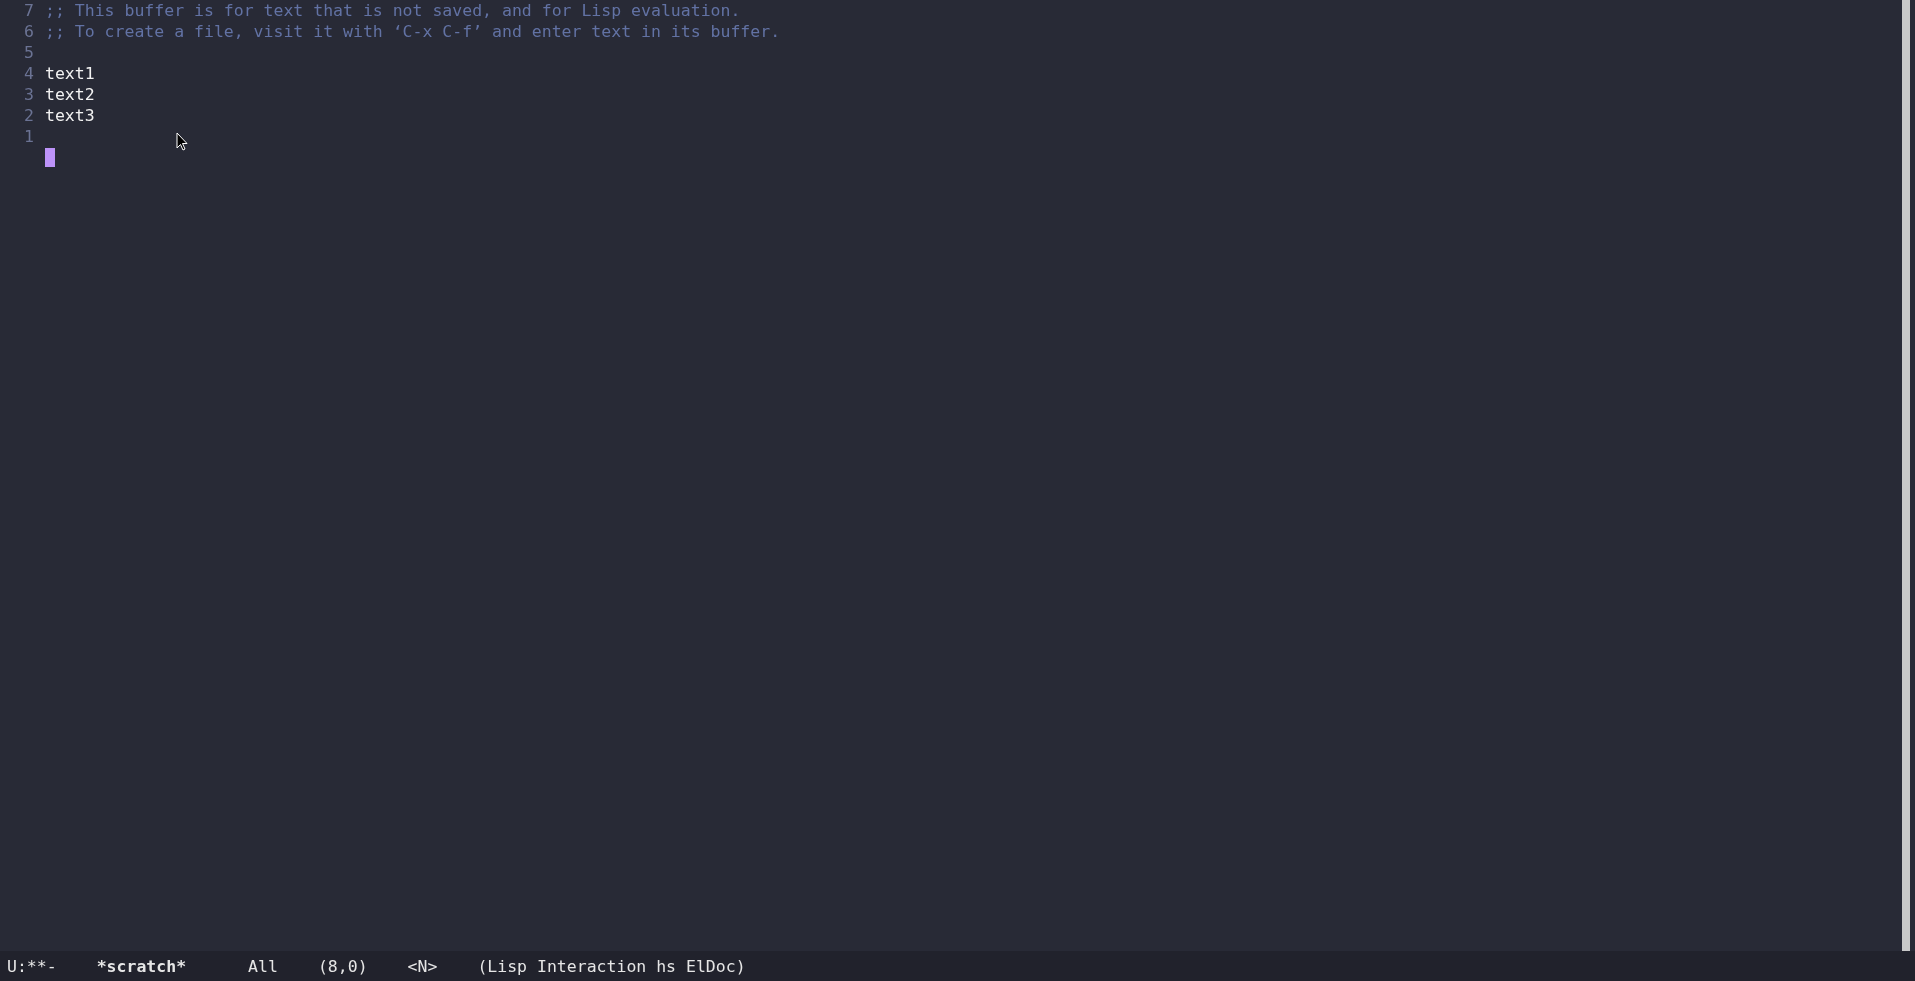 The height and width of the screenshot is (981, 1915). What do you see at coordinates (413, 31) in the screenshot?
I see `comment-text: ;; To create a file, visit it with ‘C-x C-f’ and enter text in its buffer.` at bounding box center [413, 31].